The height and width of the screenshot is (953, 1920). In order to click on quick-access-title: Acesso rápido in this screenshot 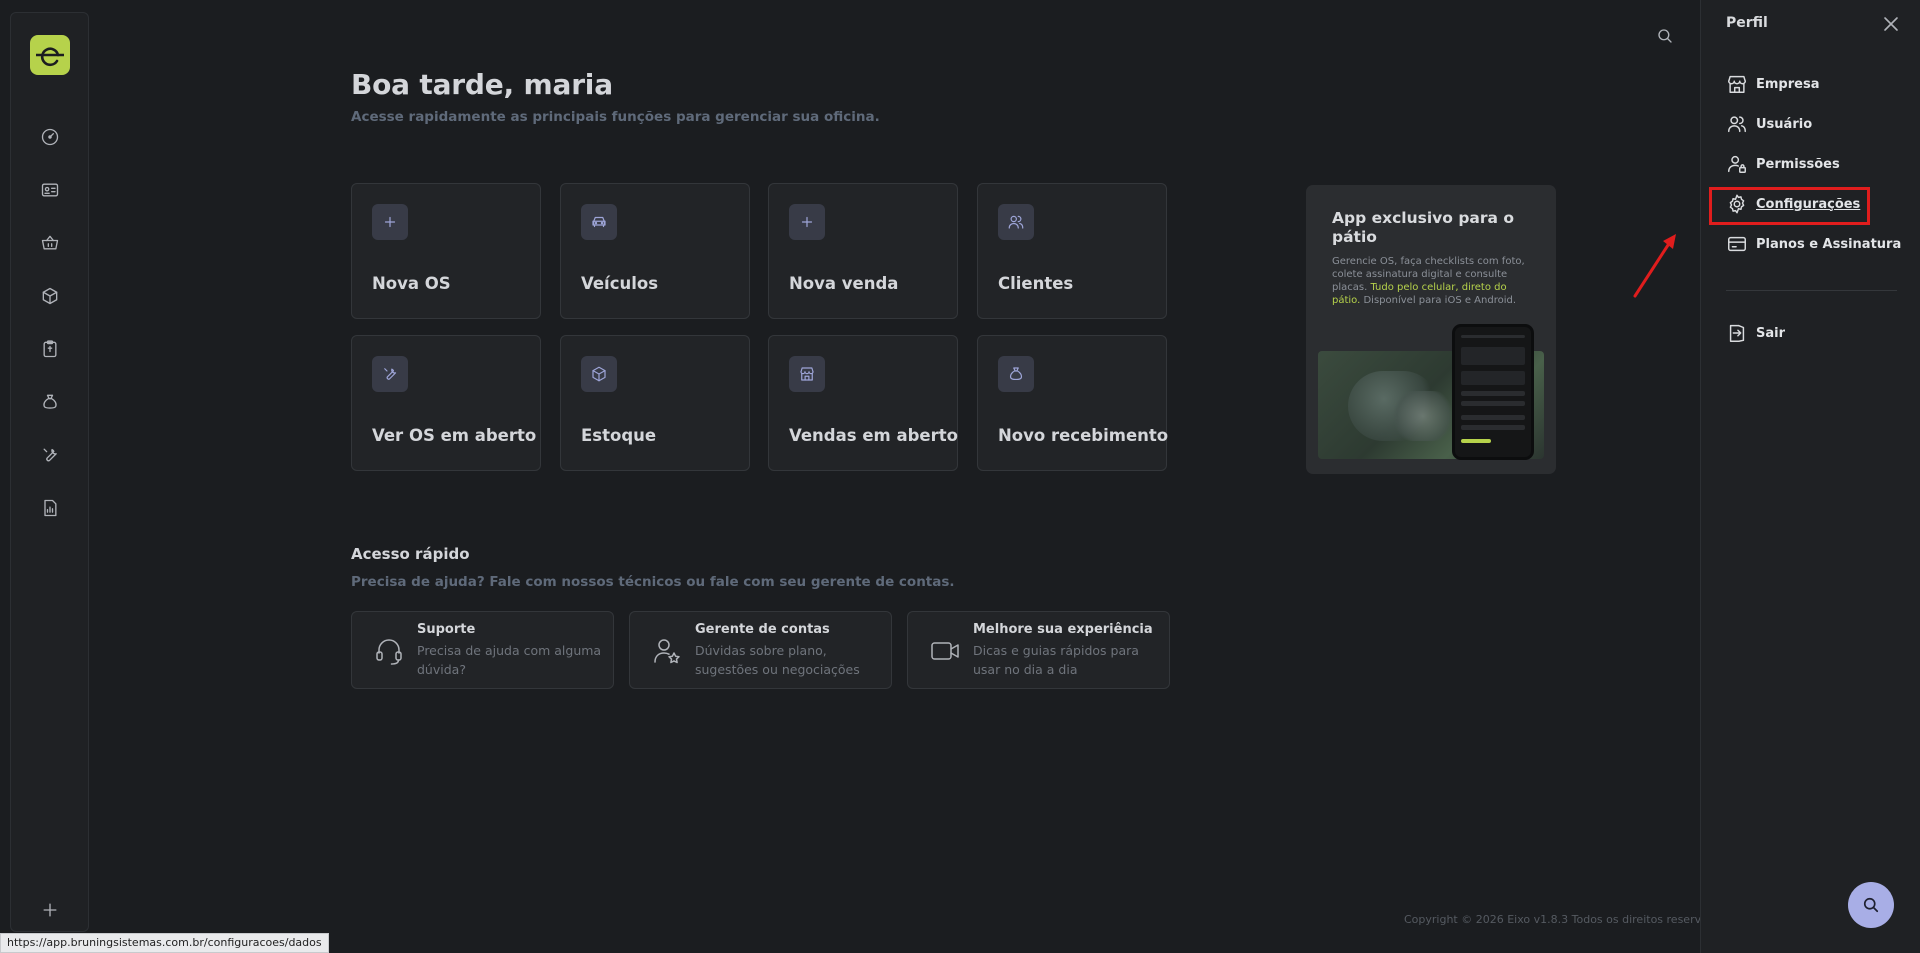, I will do `click(410, 554)`.